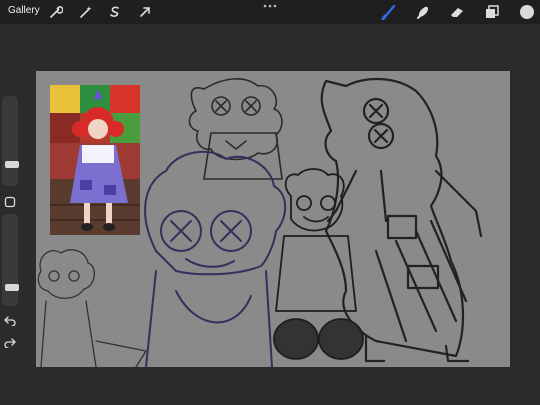  What do you see at coordinates (10, 342) in the screenshot?
I see `redo-icon` at bounding box center [10, 342].